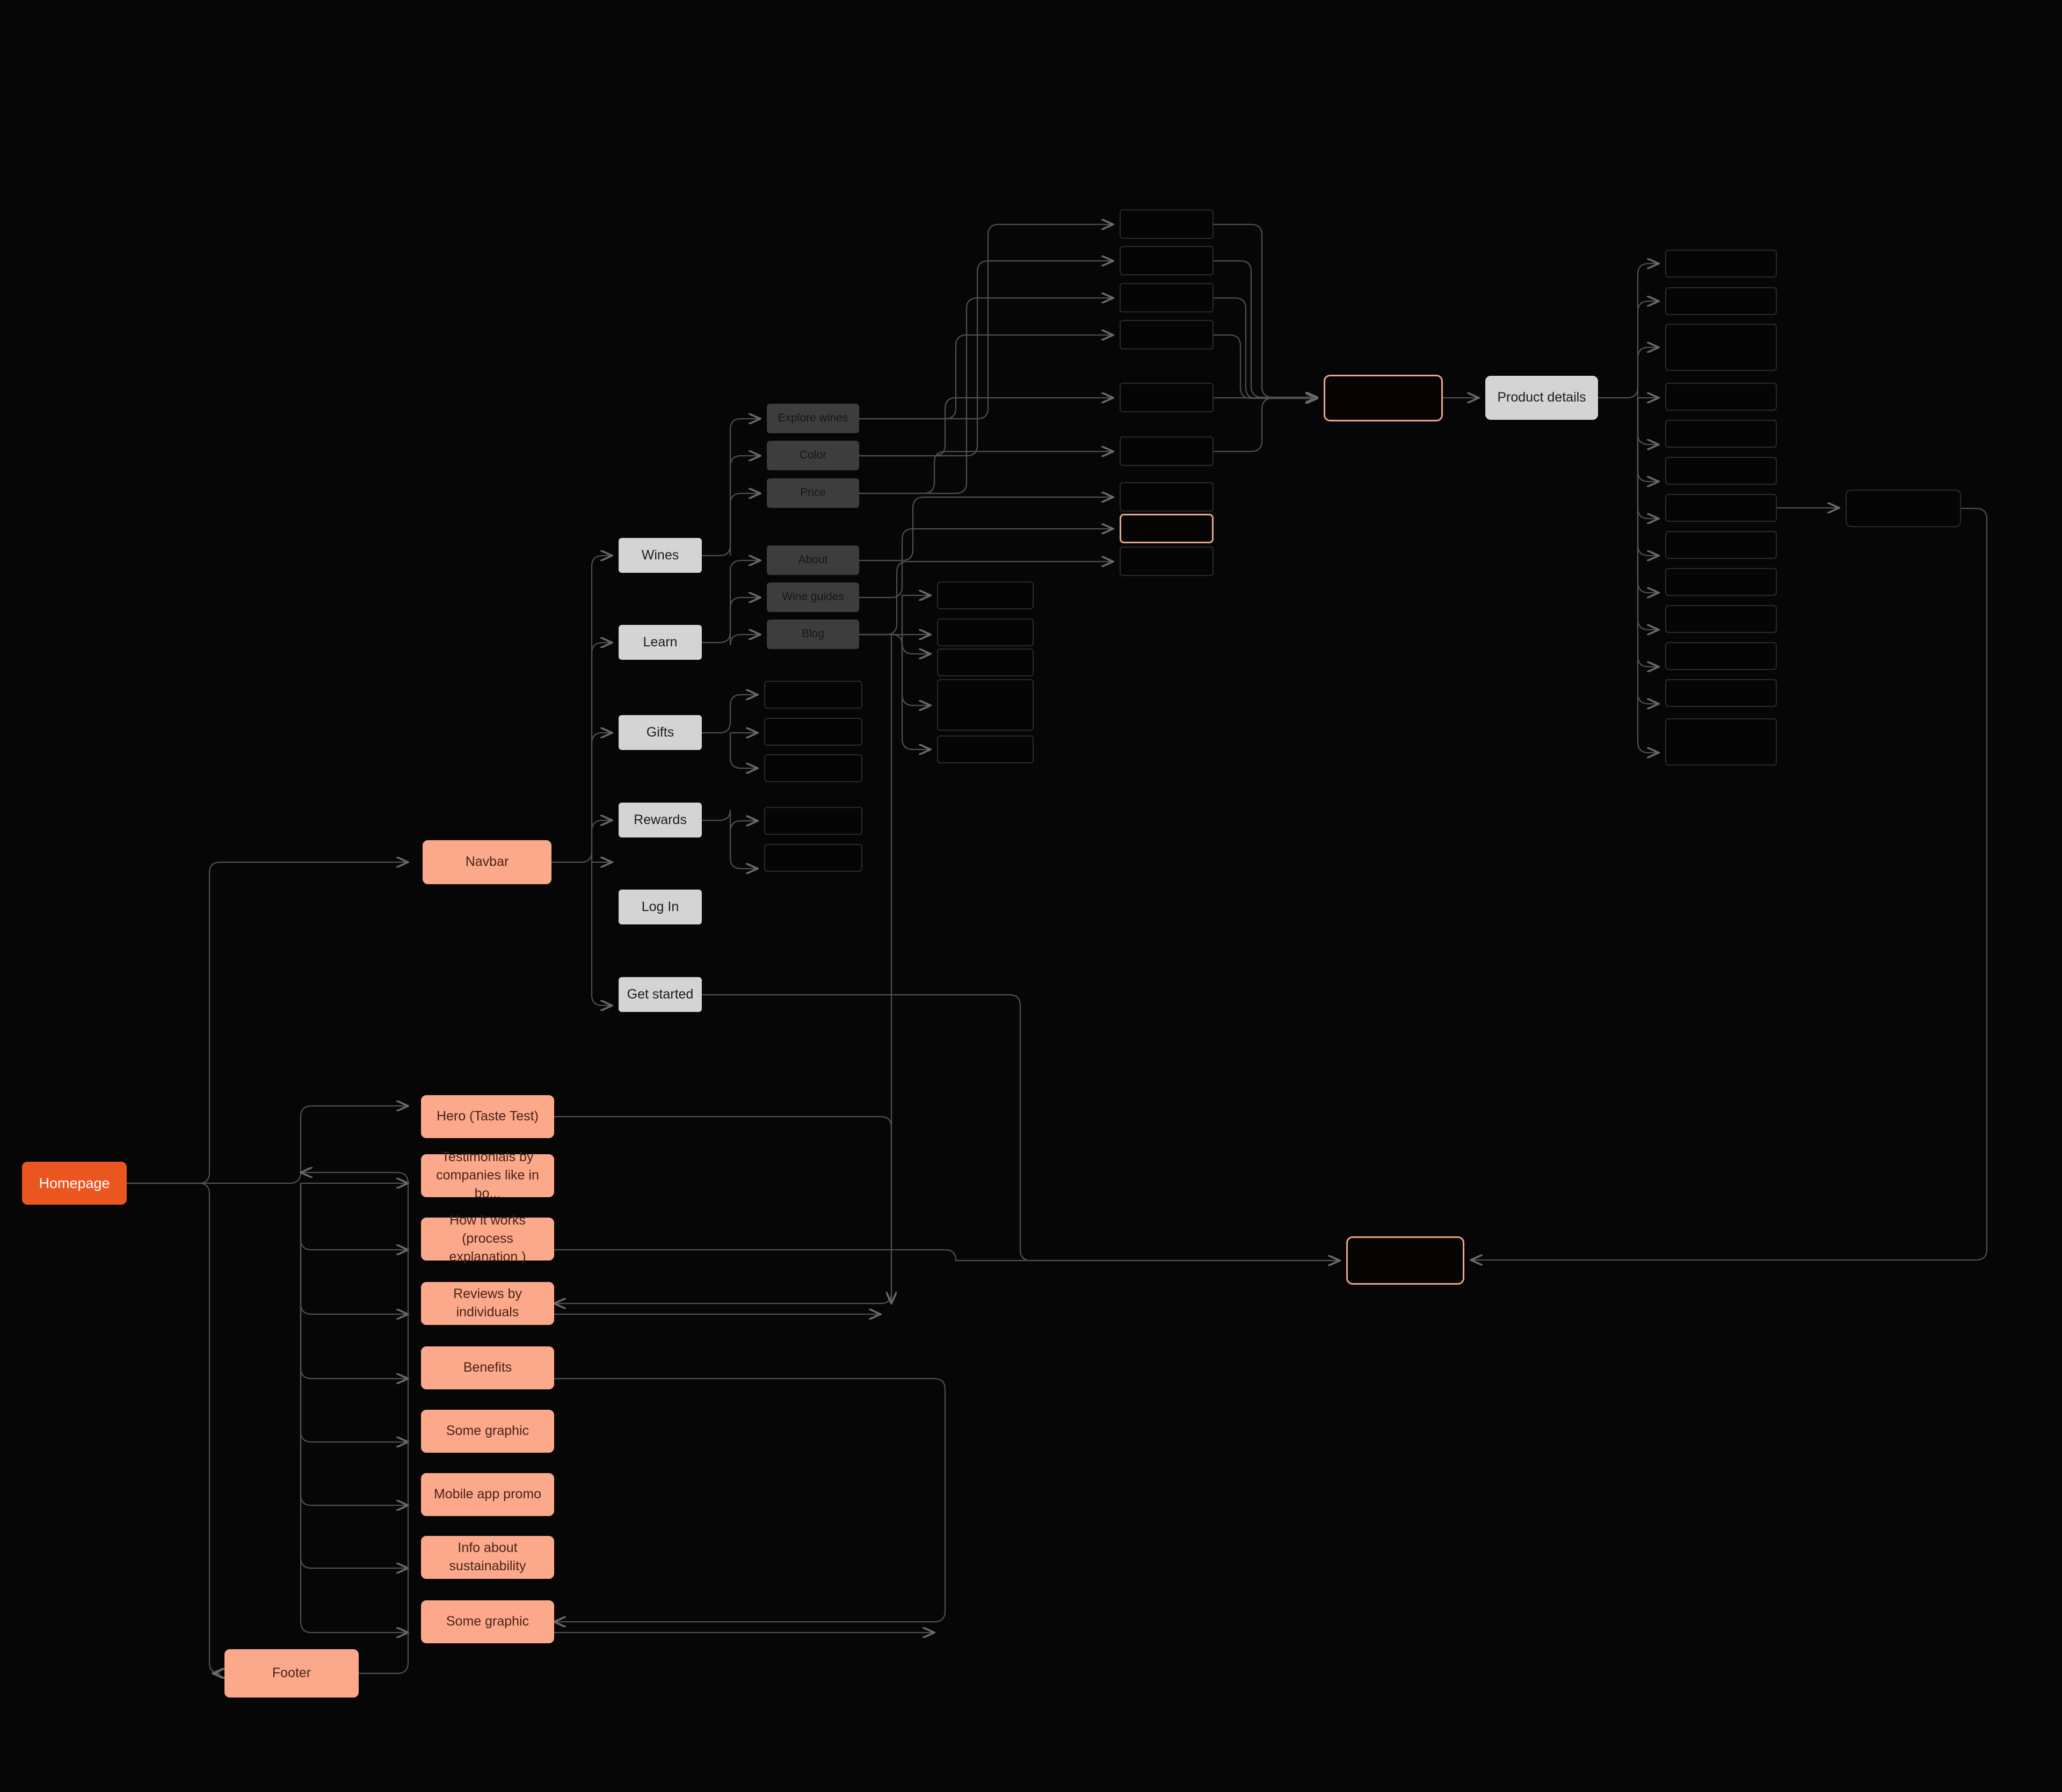  I want to click on node-label: Wine guides, so click(813, 597).